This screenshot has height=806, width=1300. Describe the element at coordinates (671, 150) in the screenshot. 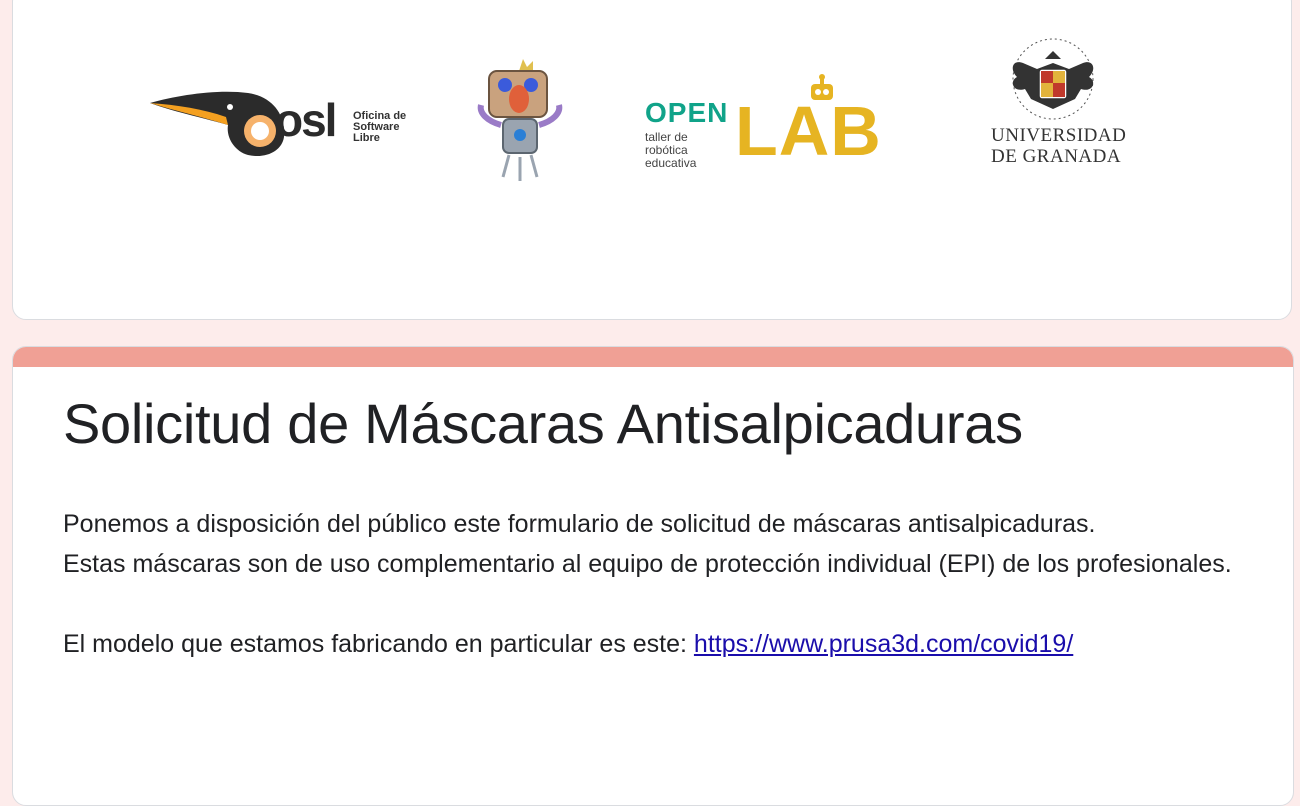

I see `openlab-caption: taller de robótica educativa` at that location.